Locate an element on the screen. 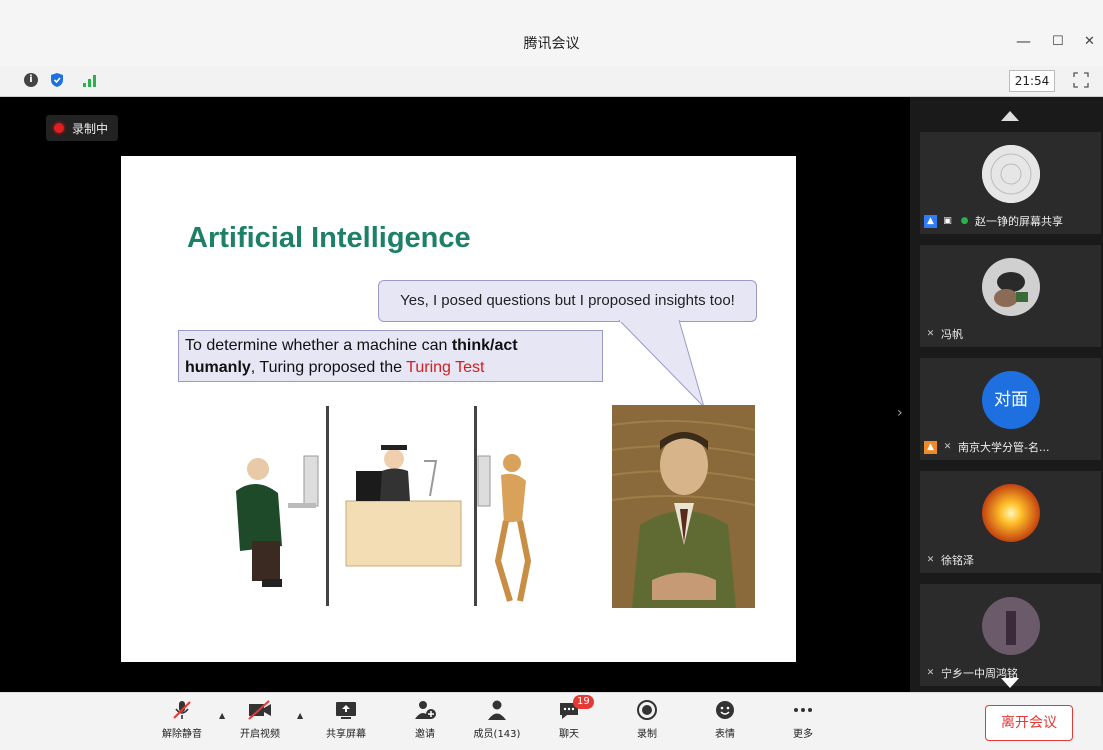 The height and width of the screenshot is (750, 1103). expand-sidebar-icon: › is located at coordinates (900, 413).